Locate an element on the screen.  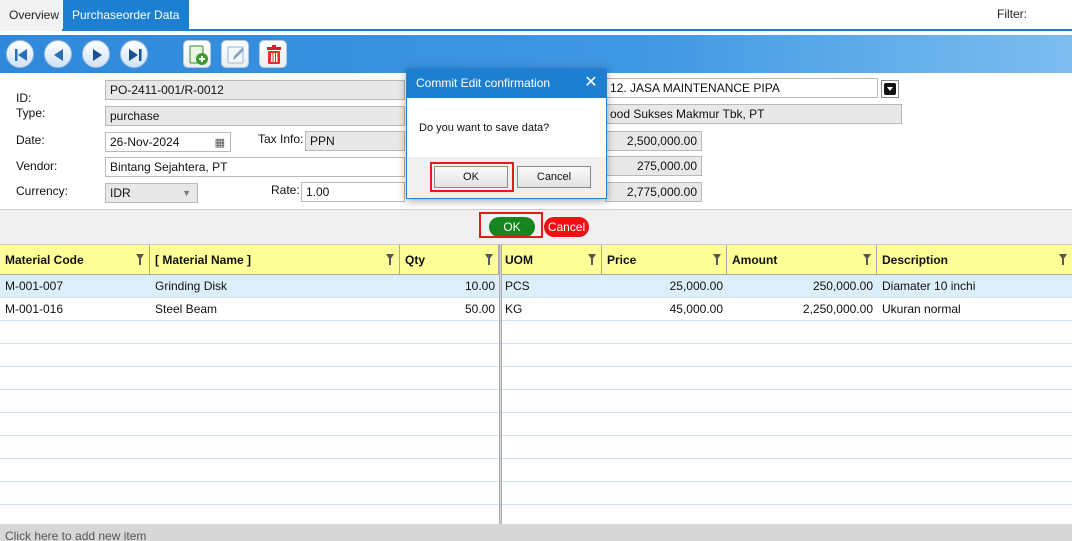
type-label: Type: is located at coordinates (31, 113).